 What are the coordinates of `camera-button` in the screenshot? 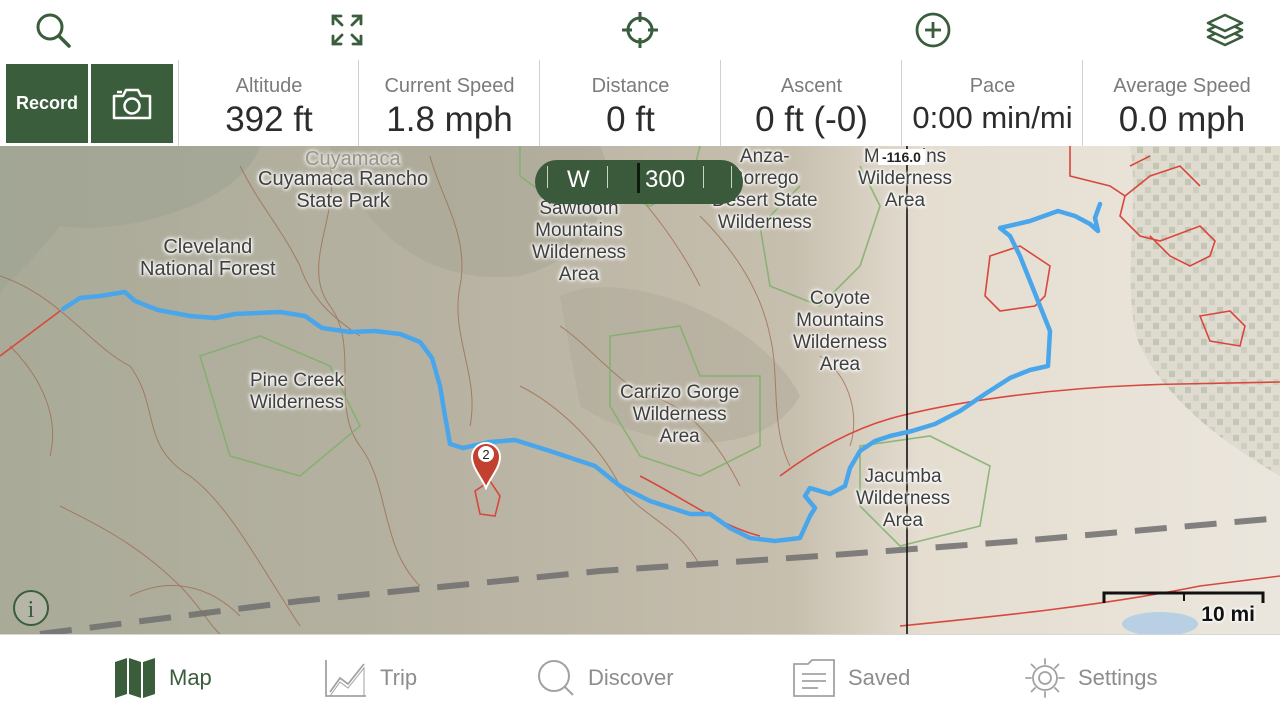 It's located at (132, 103).